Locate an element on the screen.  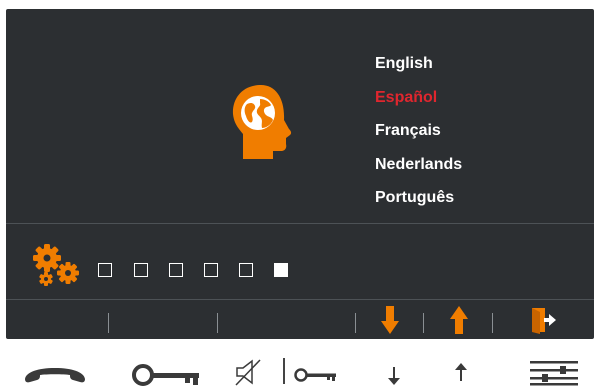
hardware-buttons is located at coordinates (300, 363).